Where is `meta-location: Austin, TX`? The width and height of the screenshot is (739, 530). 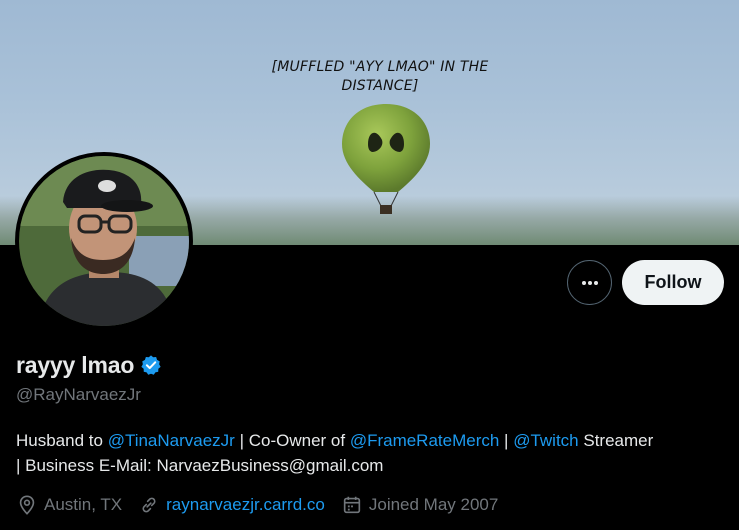
meta-location: Austin, TX is located at coordinates (69, 505).